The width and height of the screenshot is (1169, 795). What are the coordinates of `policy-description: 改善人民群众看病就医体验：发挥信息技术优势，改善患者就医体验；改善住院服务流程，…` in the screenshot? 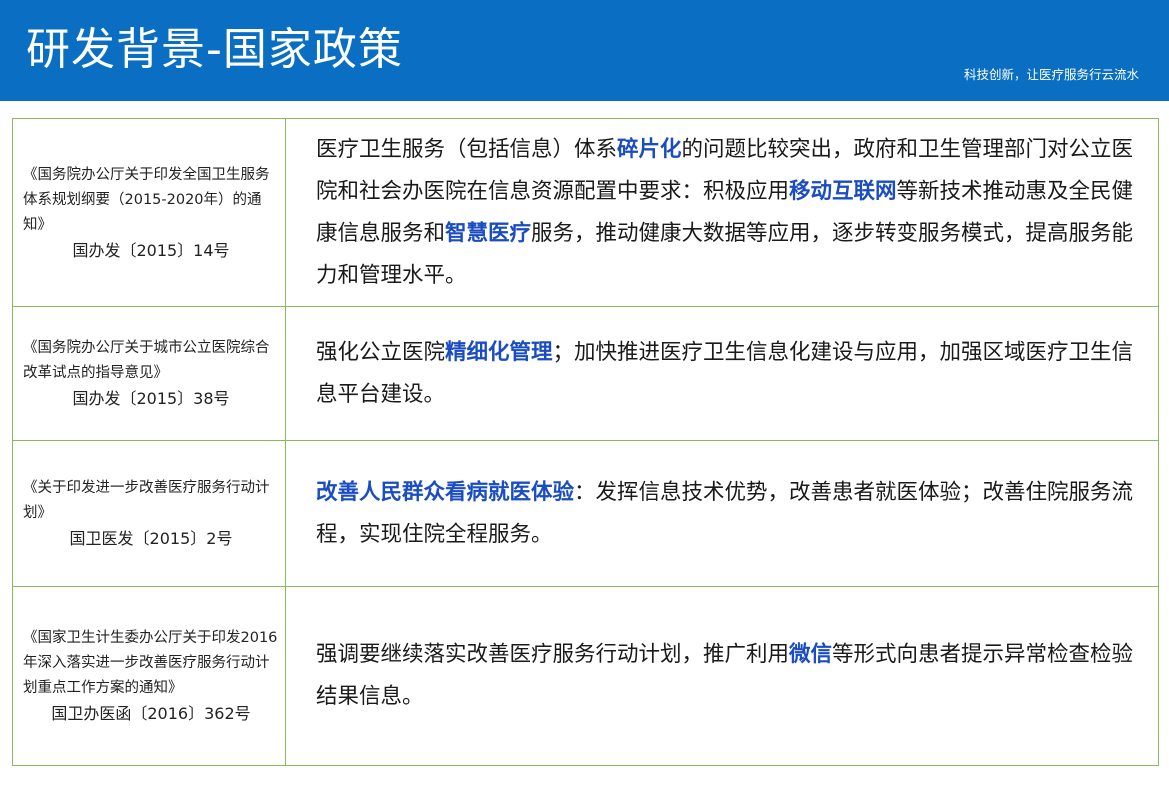 It's located at (722, 513).